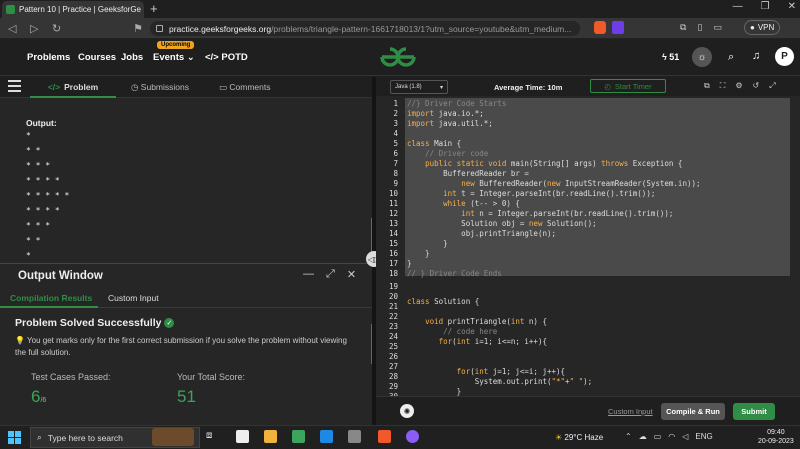  I want to click on score-label: Your Total Score:, so click(211, 377).